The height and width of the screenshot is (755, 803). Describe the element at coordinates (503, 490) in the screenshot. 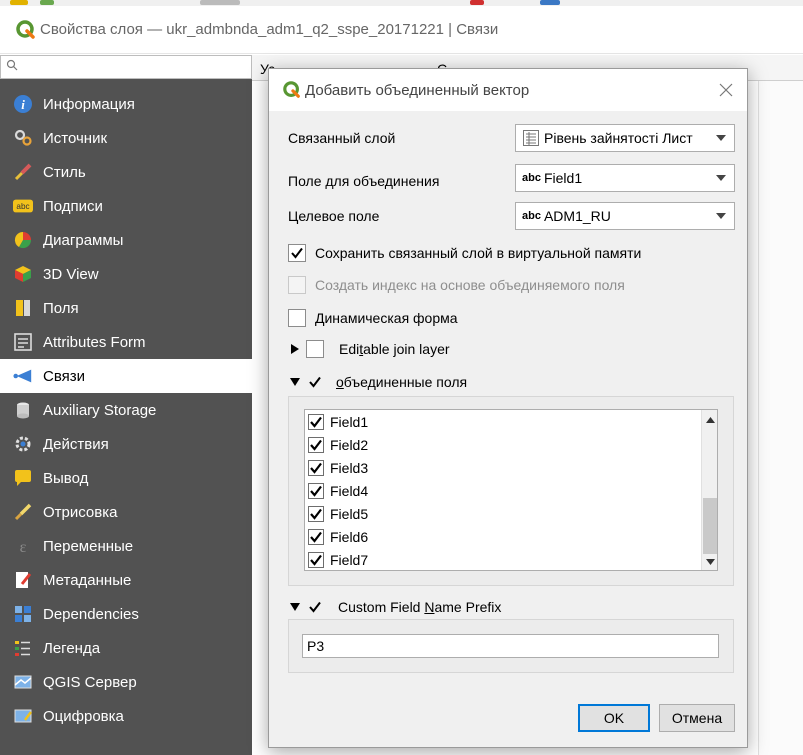

I see `list-item: Field4` at that location.